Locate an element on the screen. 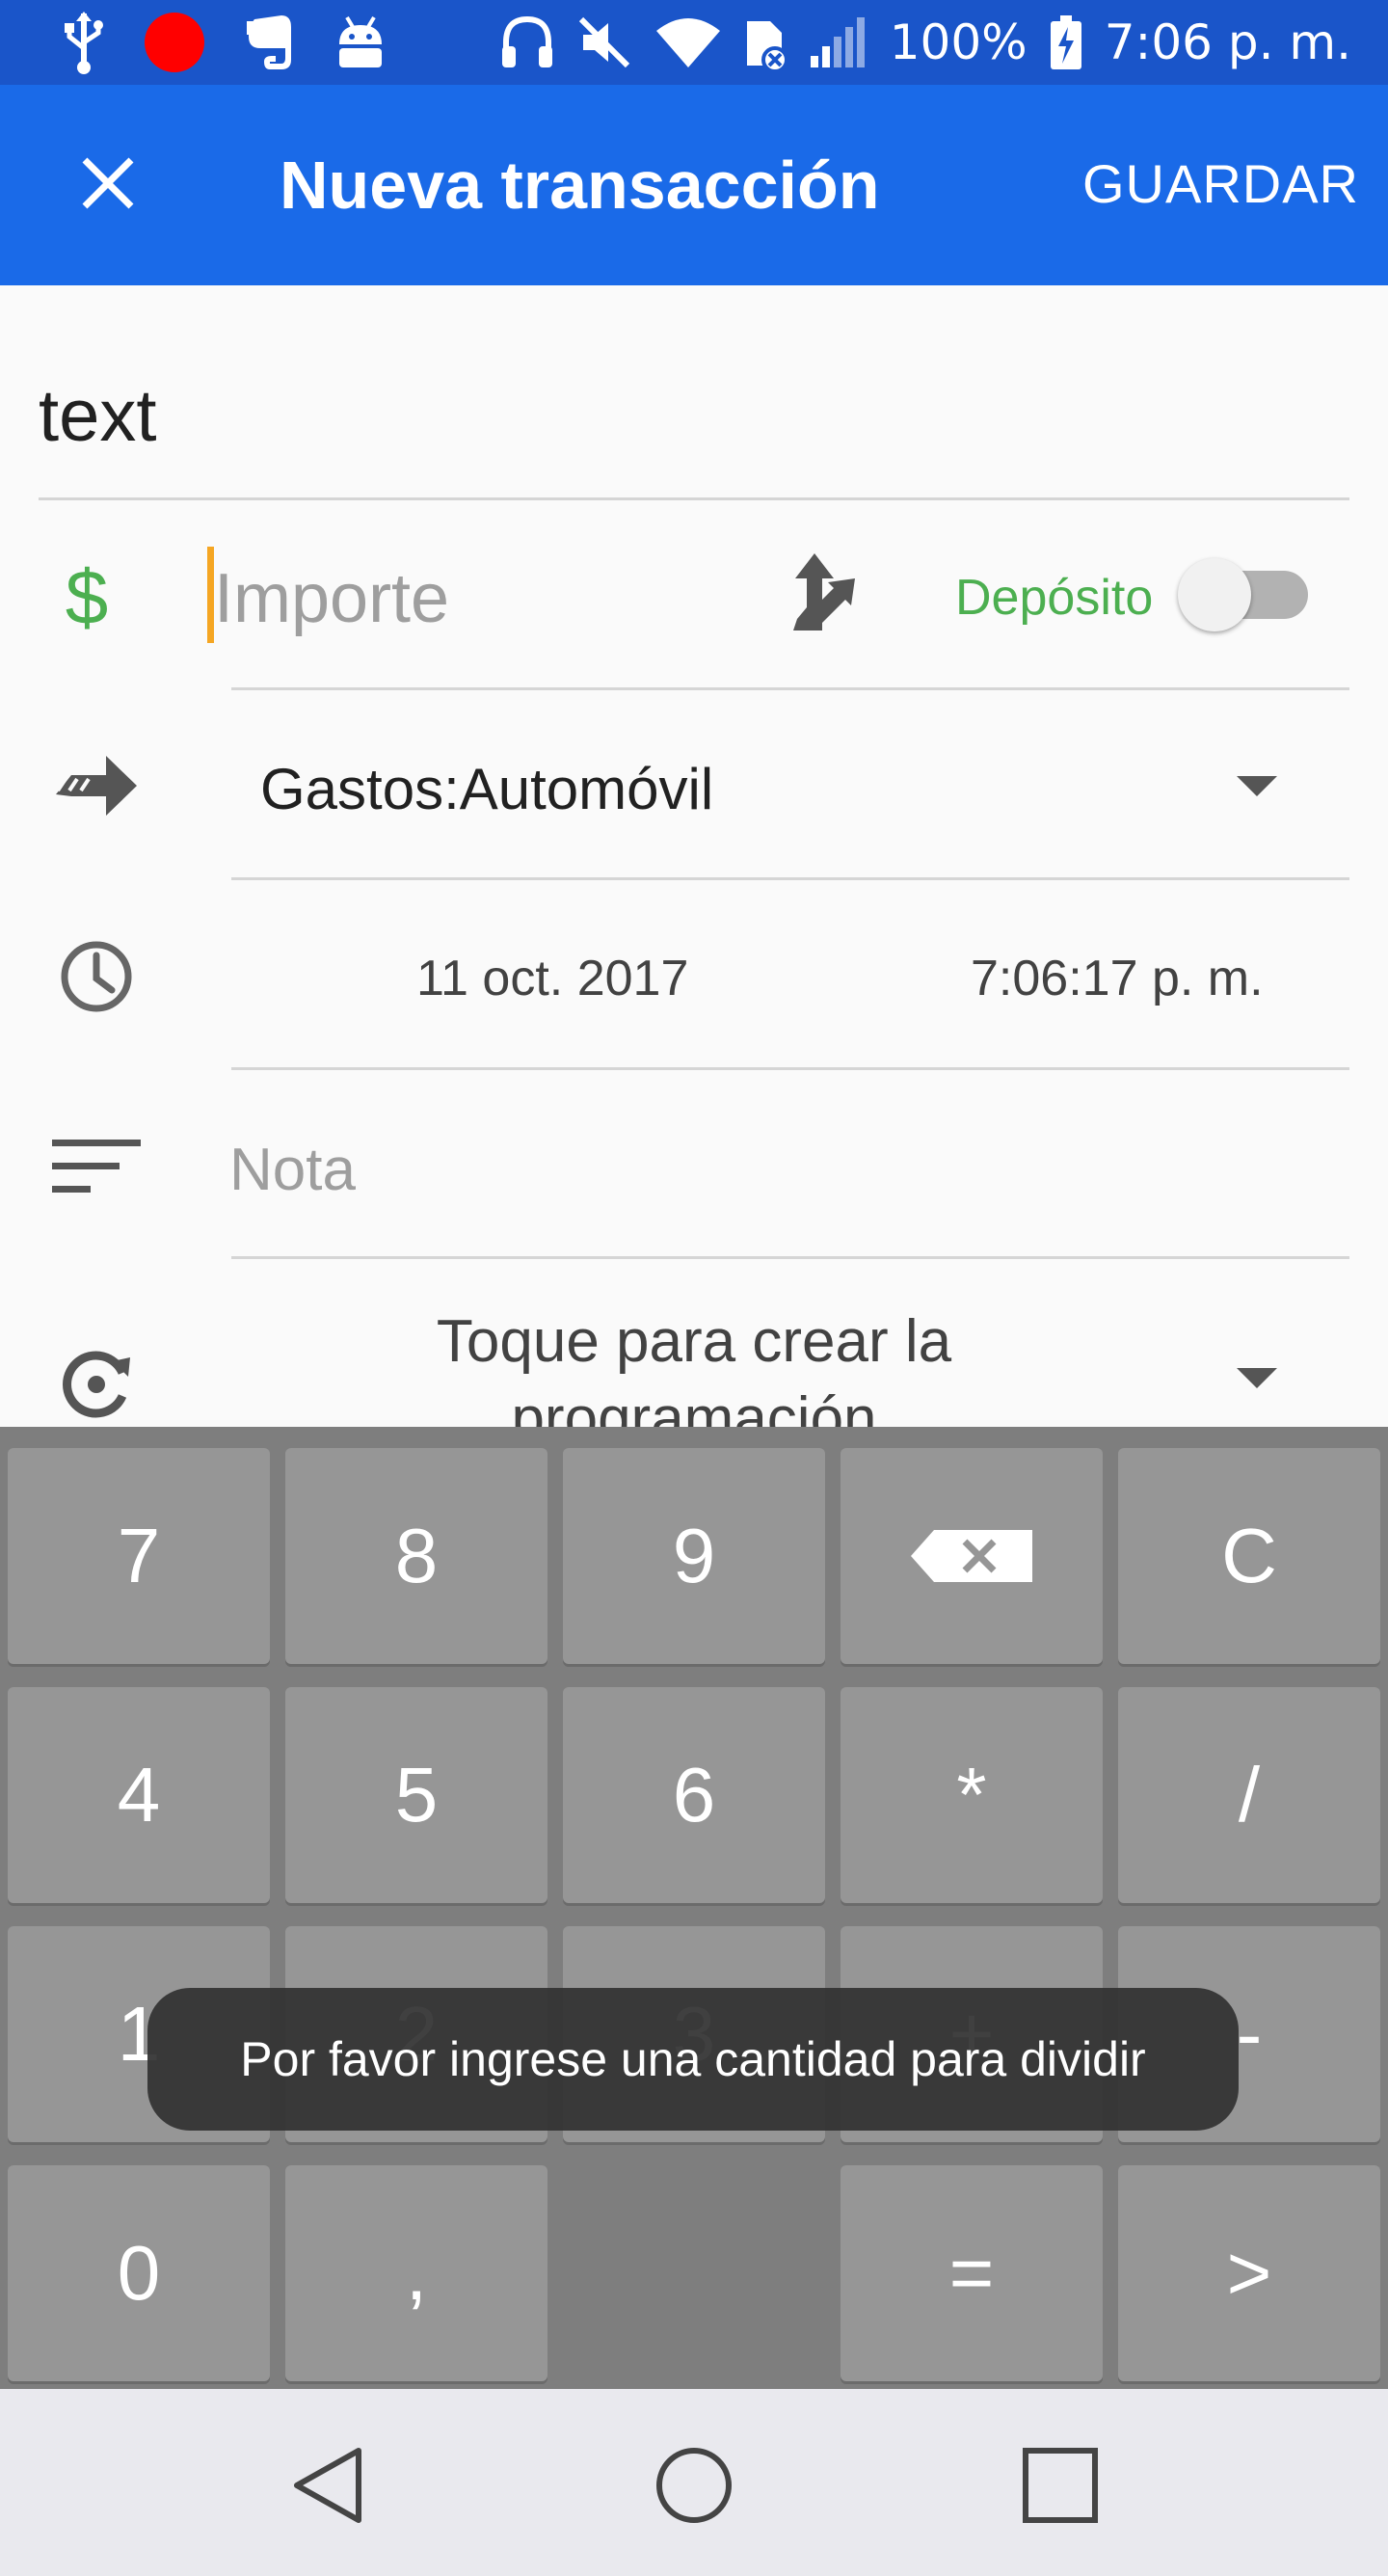  key-equals: = is located at coordinates (972, 2273).